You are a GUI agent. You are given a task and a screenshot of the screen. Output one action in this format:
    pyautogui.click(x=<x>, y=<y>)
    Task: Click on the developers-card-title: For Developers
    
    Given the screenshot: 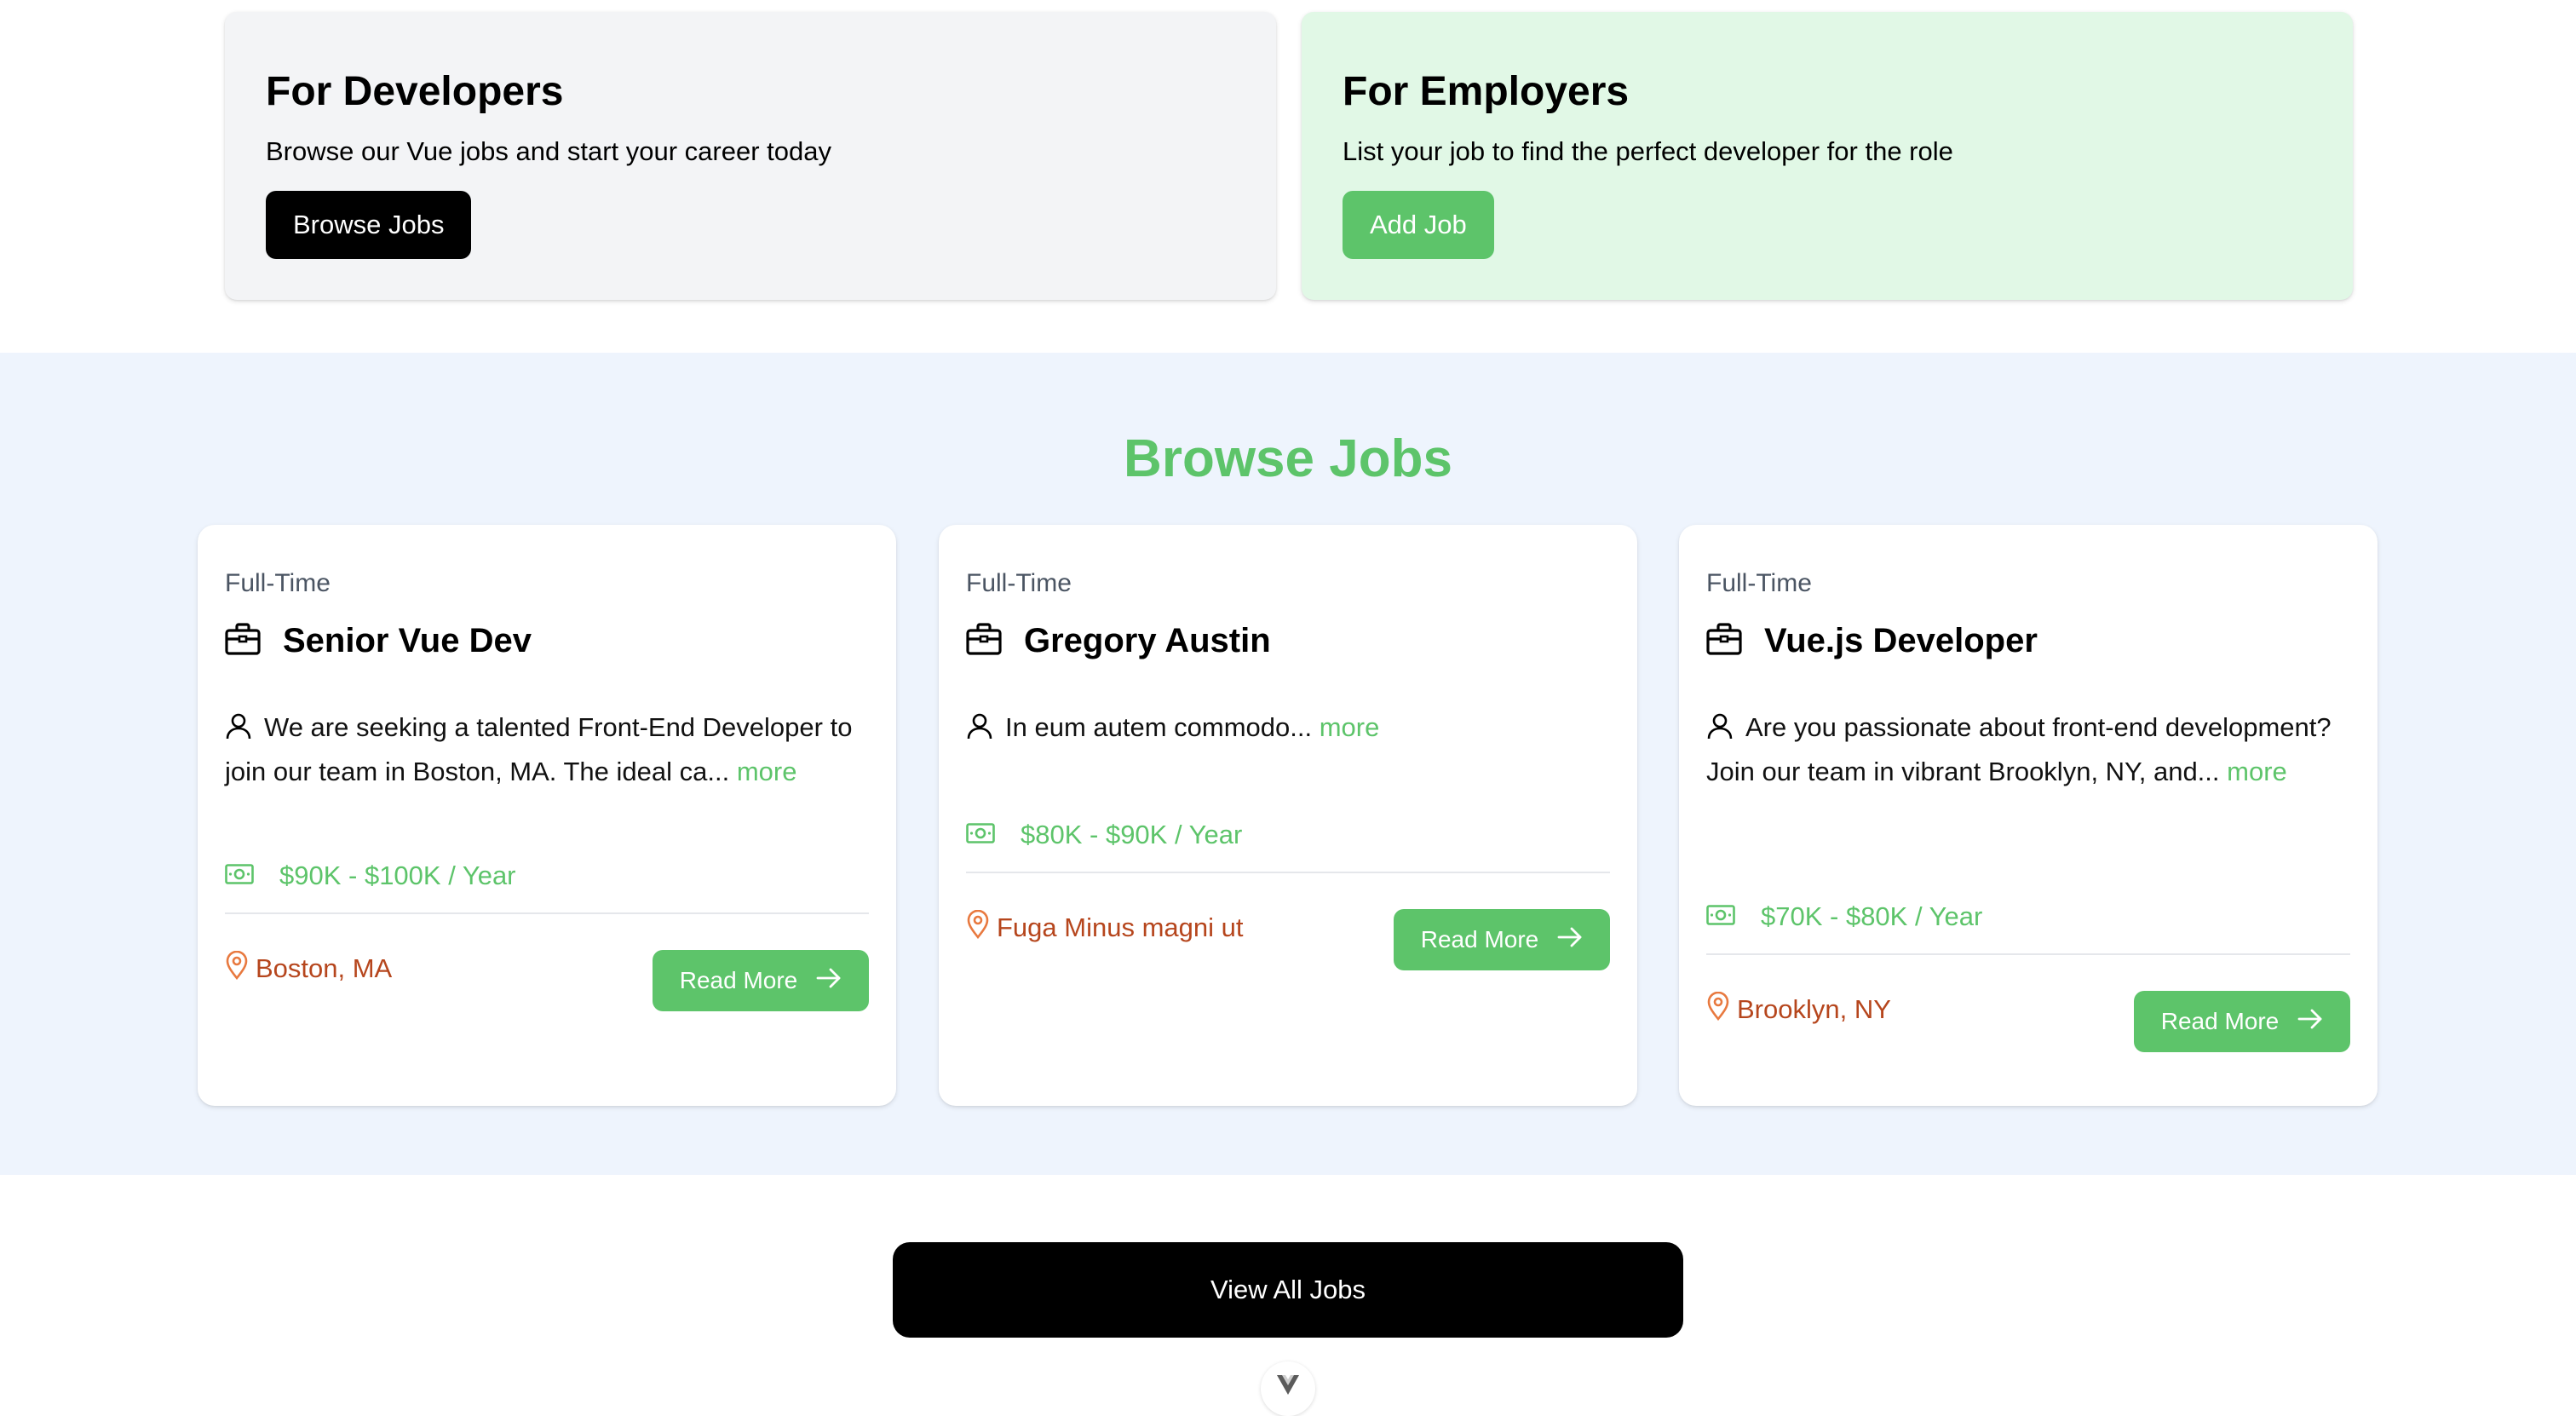 What is the action you would take?
    pyautogui.click(x=415, y=91)
    